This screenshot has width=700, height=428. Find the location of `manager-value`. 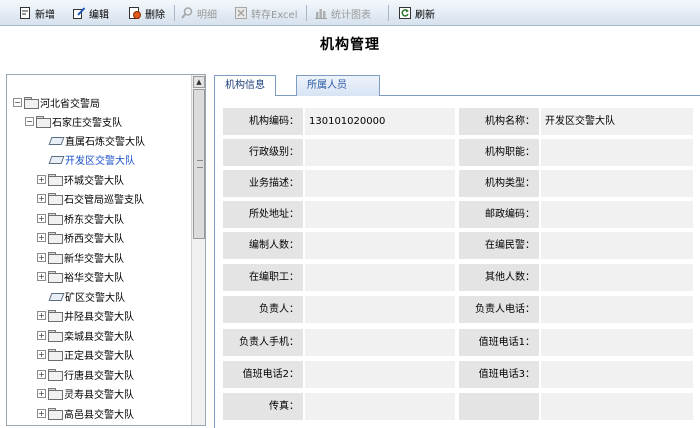

manager-value is located at coordinates (380, 309).